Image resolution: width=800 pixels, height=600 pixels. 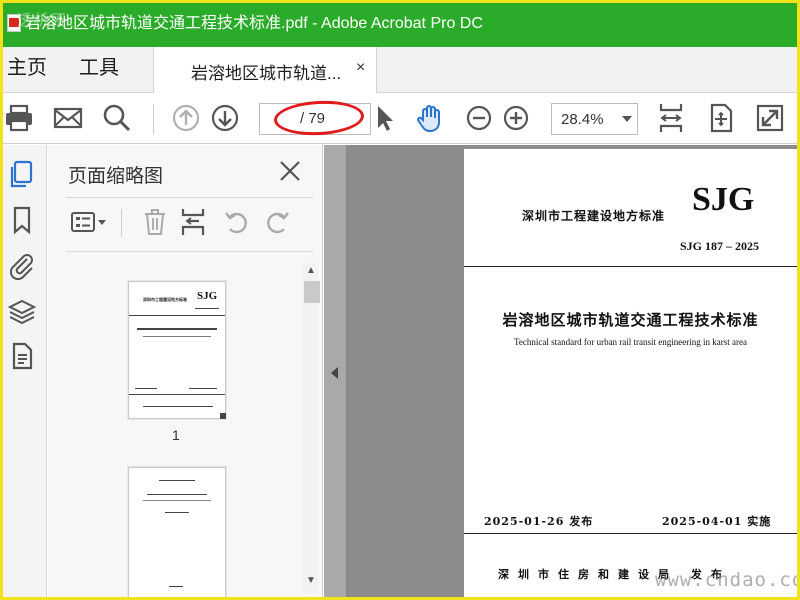 What do you see at coordinates (22, 265) in the screenshot?
I see `attachments-icon` at bounding box center [22, 265].